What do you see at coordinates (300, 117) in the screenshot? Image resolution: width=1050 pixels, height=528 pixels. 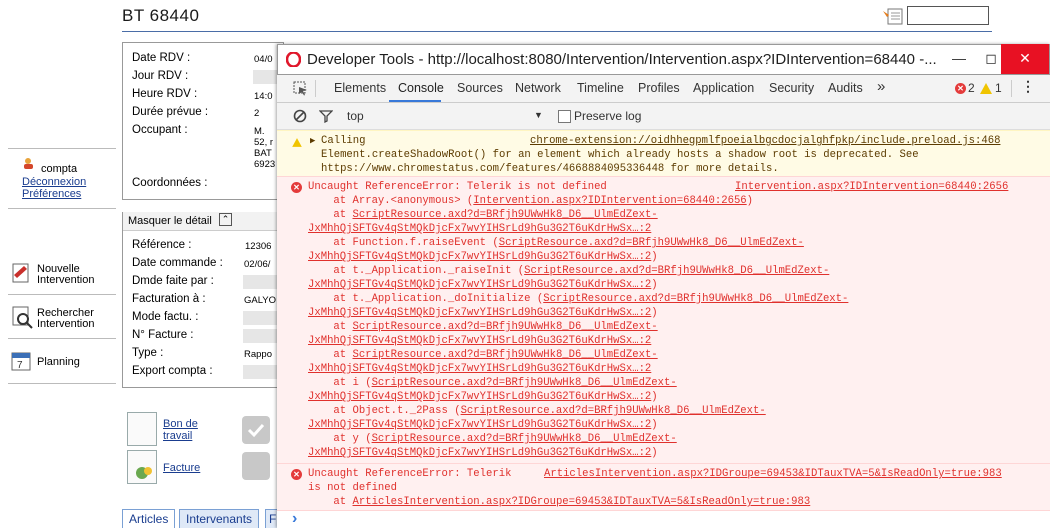 I see `clear-console-icon` at bounding box center [300, 117].